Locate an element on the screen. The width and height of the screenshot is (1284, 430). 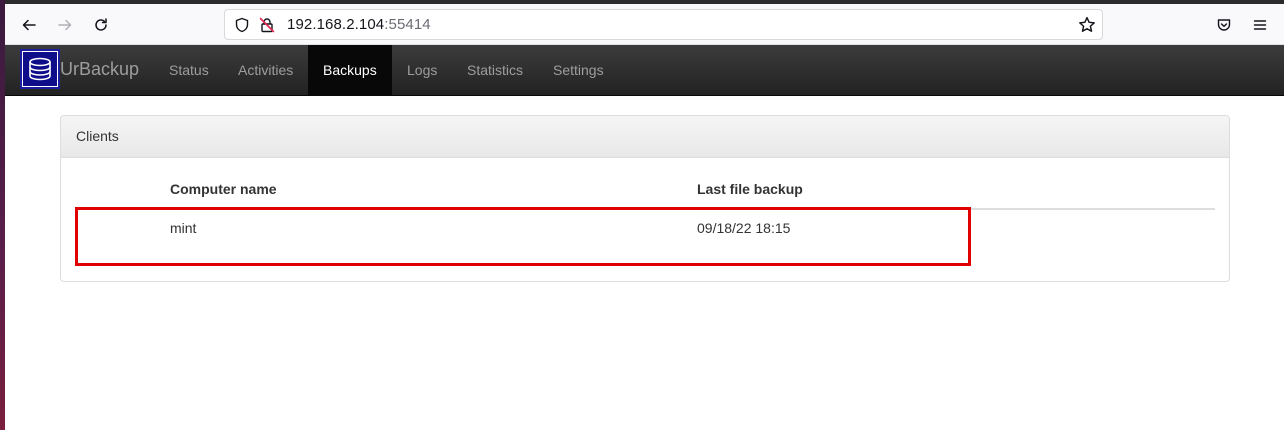
nav-backups: Backups is located at coordinates (350, 70).